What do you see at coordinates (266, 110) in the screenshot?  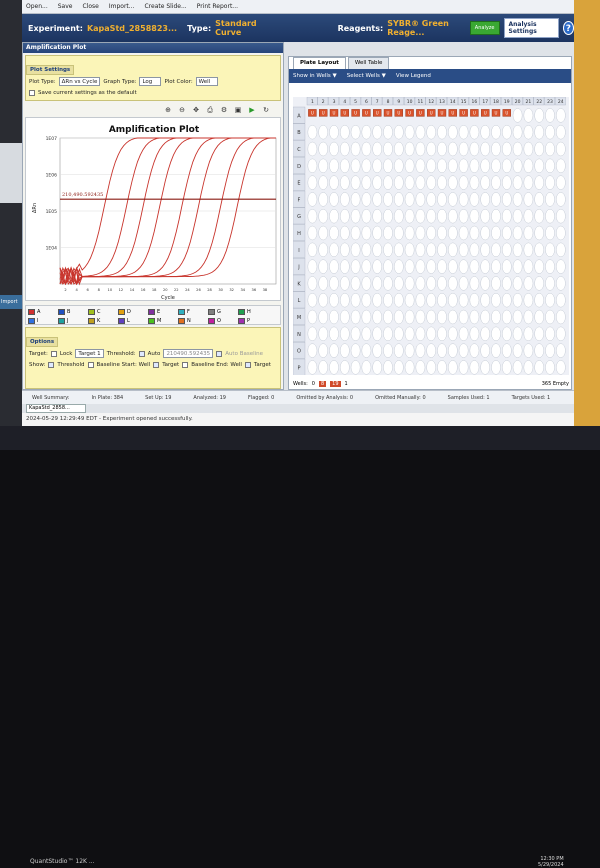 I see `refresh-icon: ↻` at bounding box center [266, 110].